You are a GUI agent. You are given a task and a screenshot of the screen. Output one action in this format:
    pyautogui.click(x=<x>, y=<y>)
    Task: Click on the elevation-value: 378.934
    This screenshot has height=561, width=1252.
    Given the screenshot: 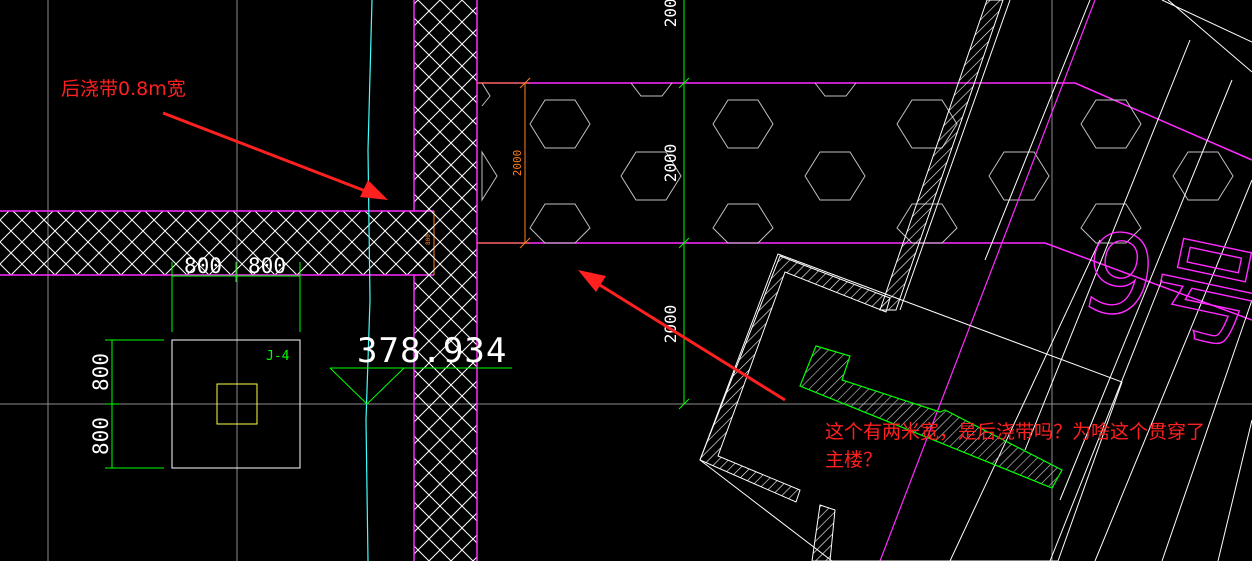 What is the action you would take?
    pyautogui.click(x=432, y=351)
    